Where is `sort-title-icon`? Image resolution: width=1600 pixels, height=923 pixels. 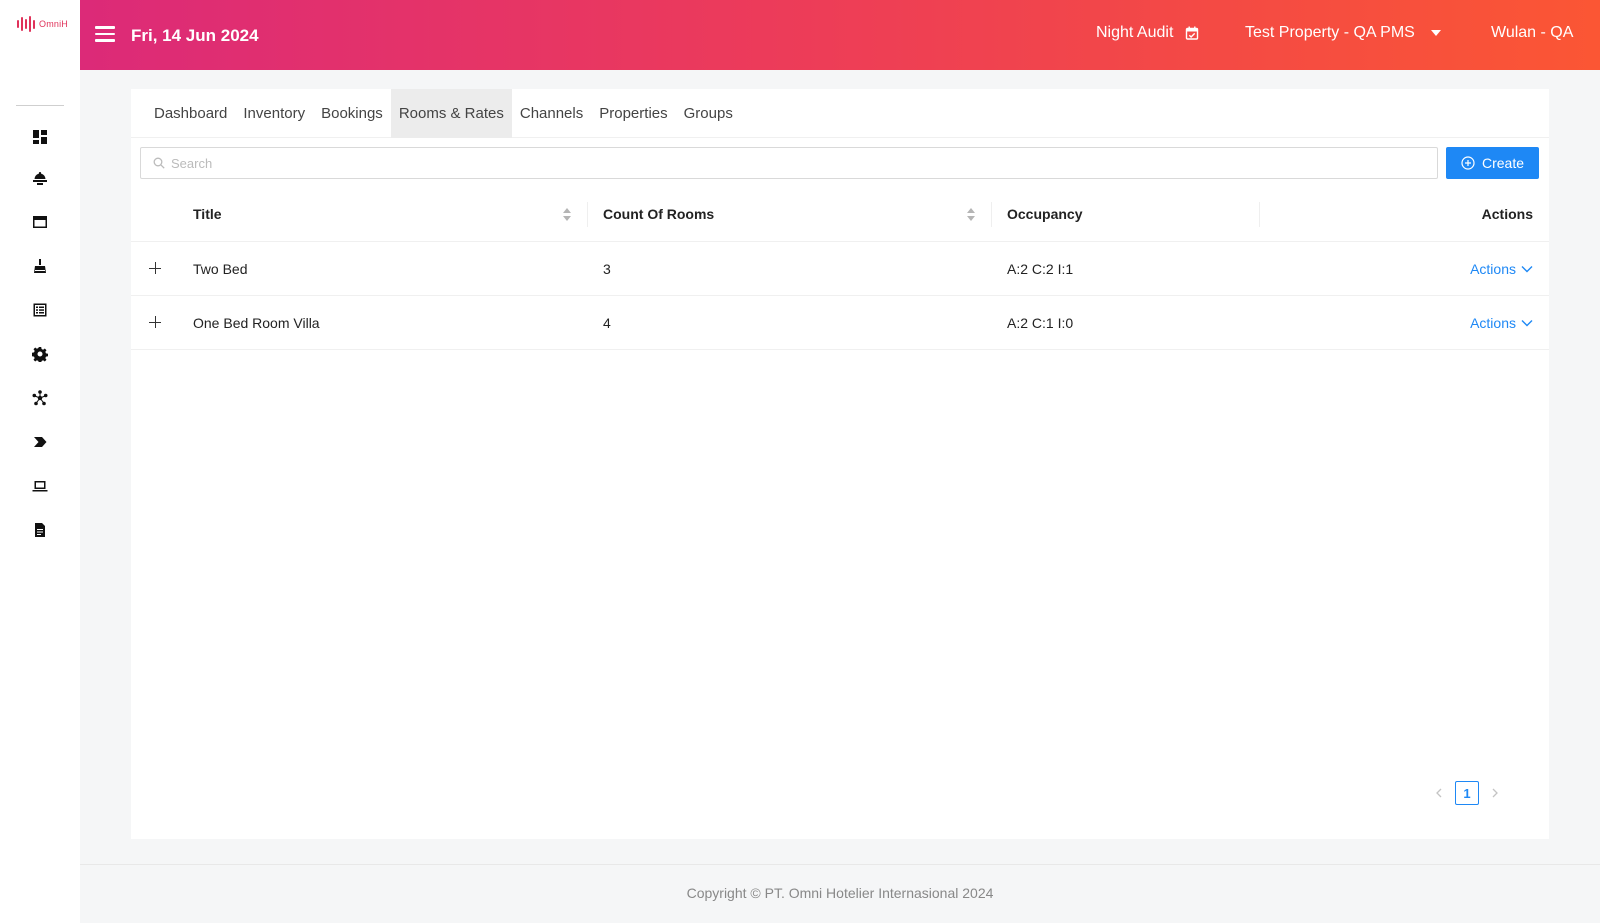 sort-title-icon is located at coordinates (567, 215).